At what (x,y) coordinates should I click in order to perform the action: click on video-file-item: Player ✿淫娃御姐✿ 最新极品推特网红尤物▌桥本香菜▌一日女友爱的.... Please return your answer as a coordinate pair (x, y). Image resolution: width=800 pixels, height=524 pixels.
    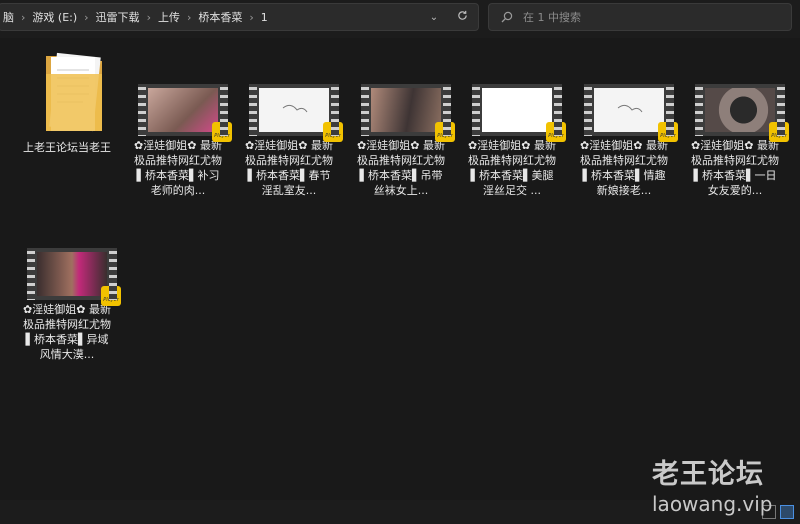
    Looking at the image, I should click on (737, 137).